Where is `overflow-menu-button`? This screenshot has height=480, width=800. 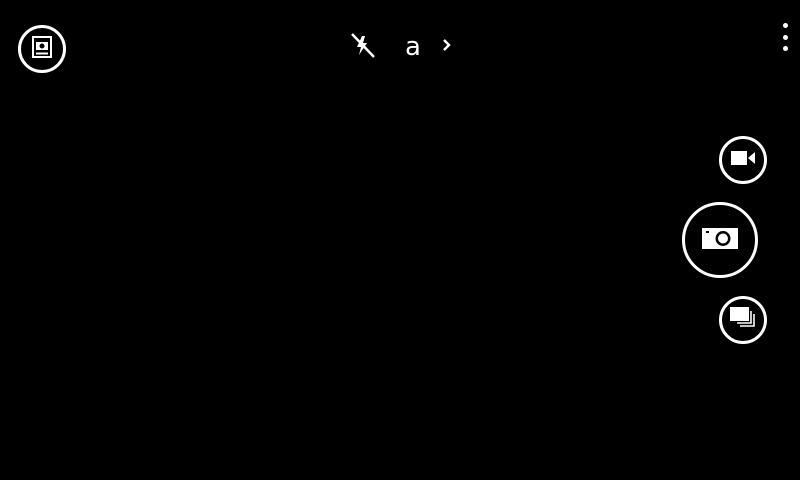 overflow-menu-button is located at coordinates (785, 37).